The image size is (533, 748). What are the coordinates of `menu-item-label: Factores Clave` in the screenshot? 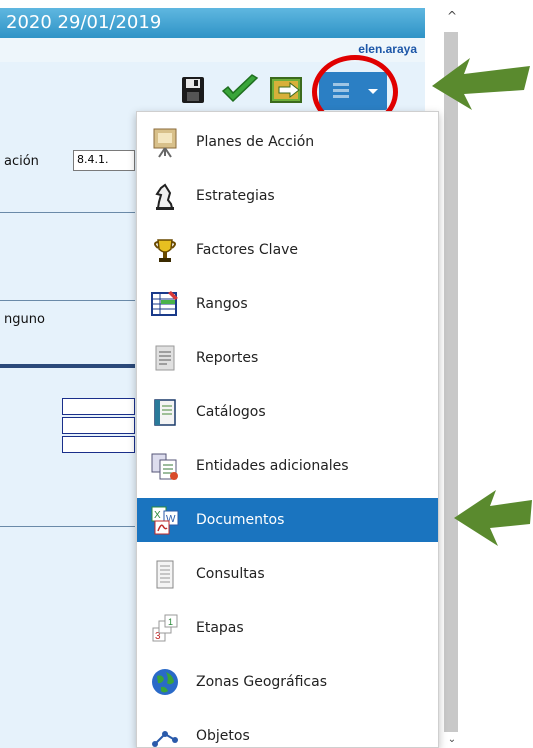 It's located at (247, 250).